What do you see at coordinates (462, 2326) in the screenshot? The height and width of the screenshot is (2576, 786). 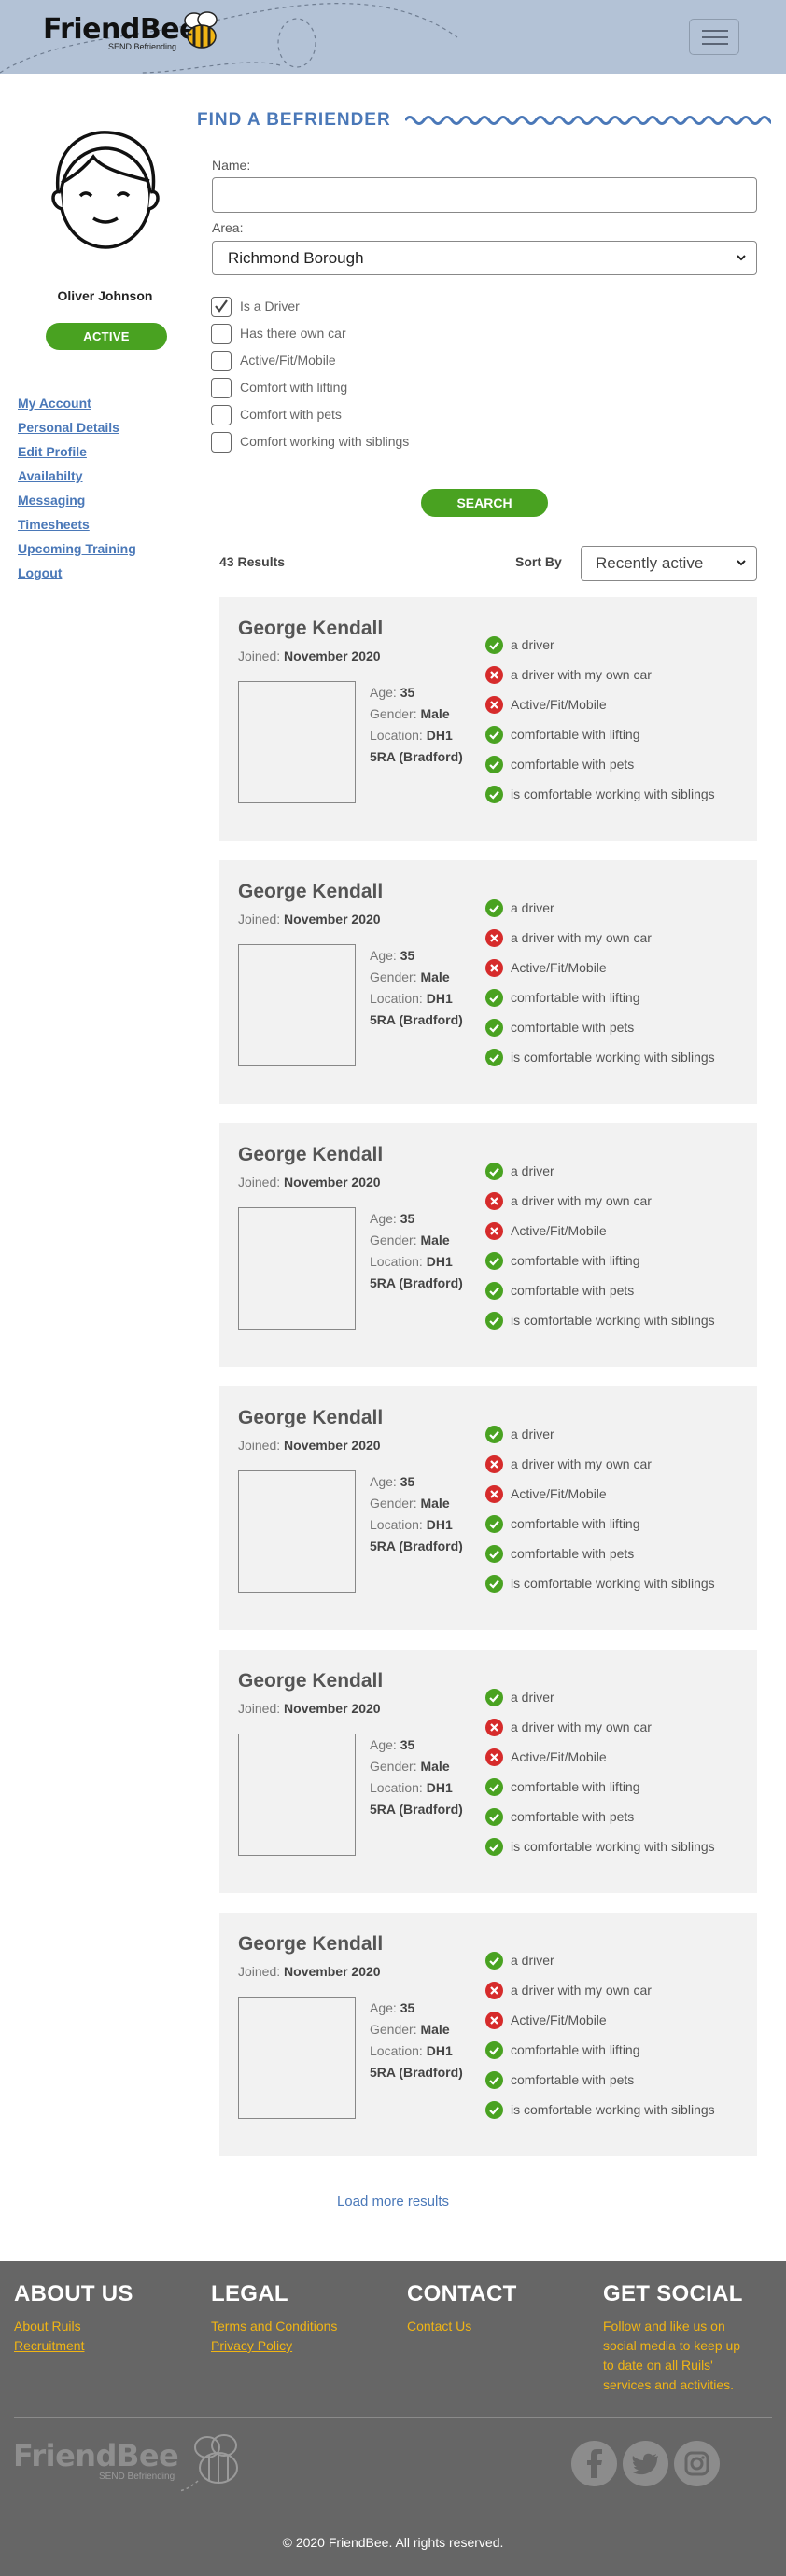 I see `footer-link-contact: Contact Us` at bounding box center [462, 2326].